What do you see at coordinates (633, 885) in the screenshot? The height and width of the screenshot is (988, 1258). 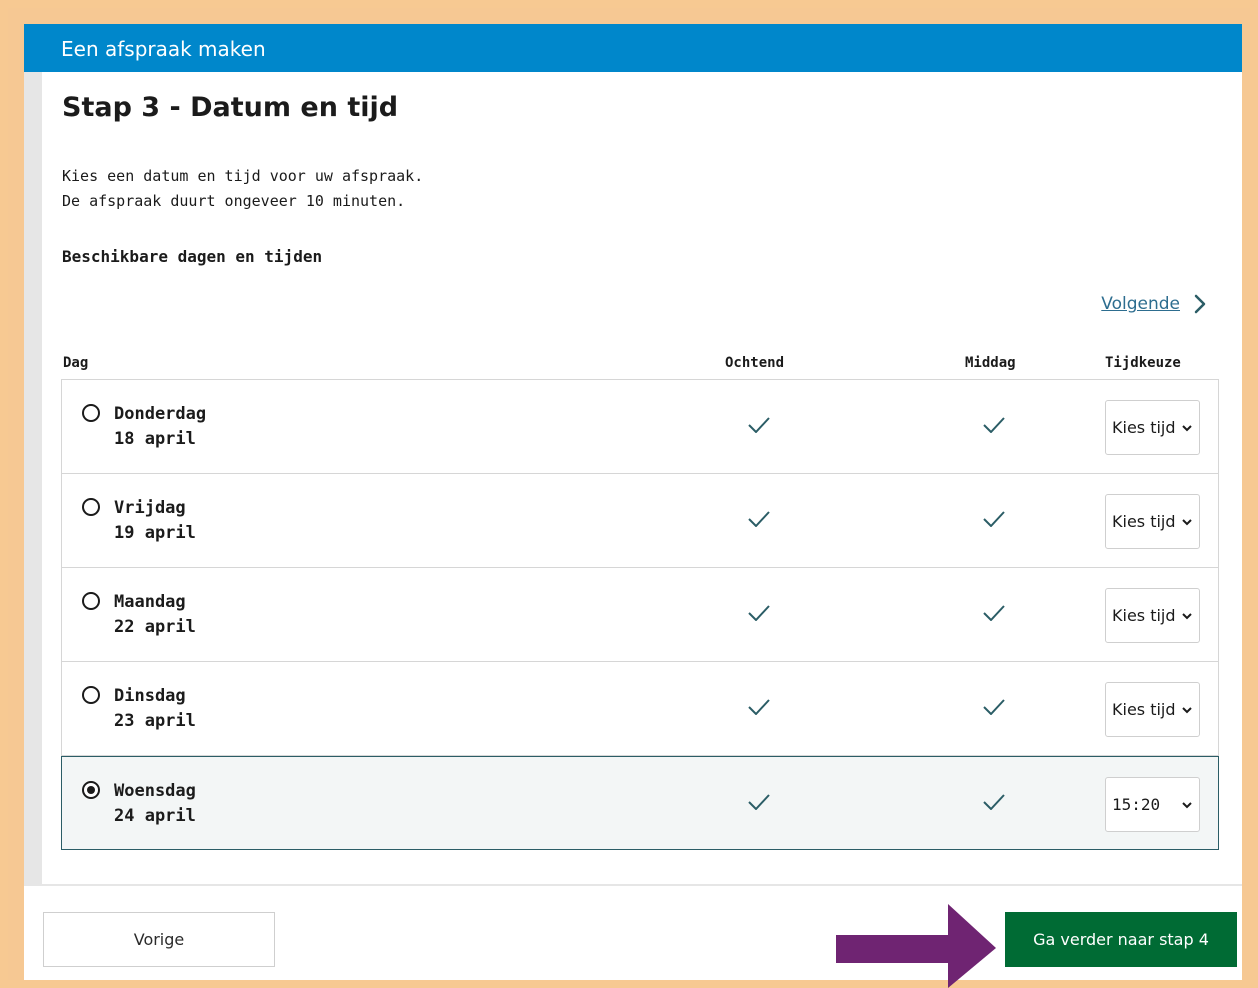 I see `footer-divider` at bounding box center [633, 885].